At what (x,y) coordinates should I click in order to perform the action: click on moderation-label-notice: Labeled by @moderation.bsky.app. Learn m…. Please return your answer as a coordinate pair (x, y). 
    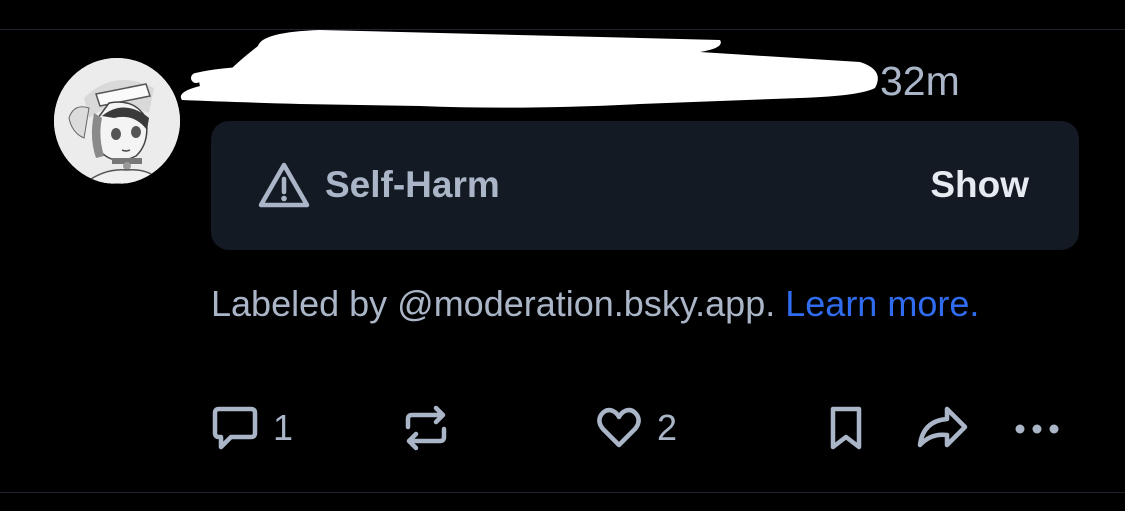
    Looking at the image, I should click on (636, 303).